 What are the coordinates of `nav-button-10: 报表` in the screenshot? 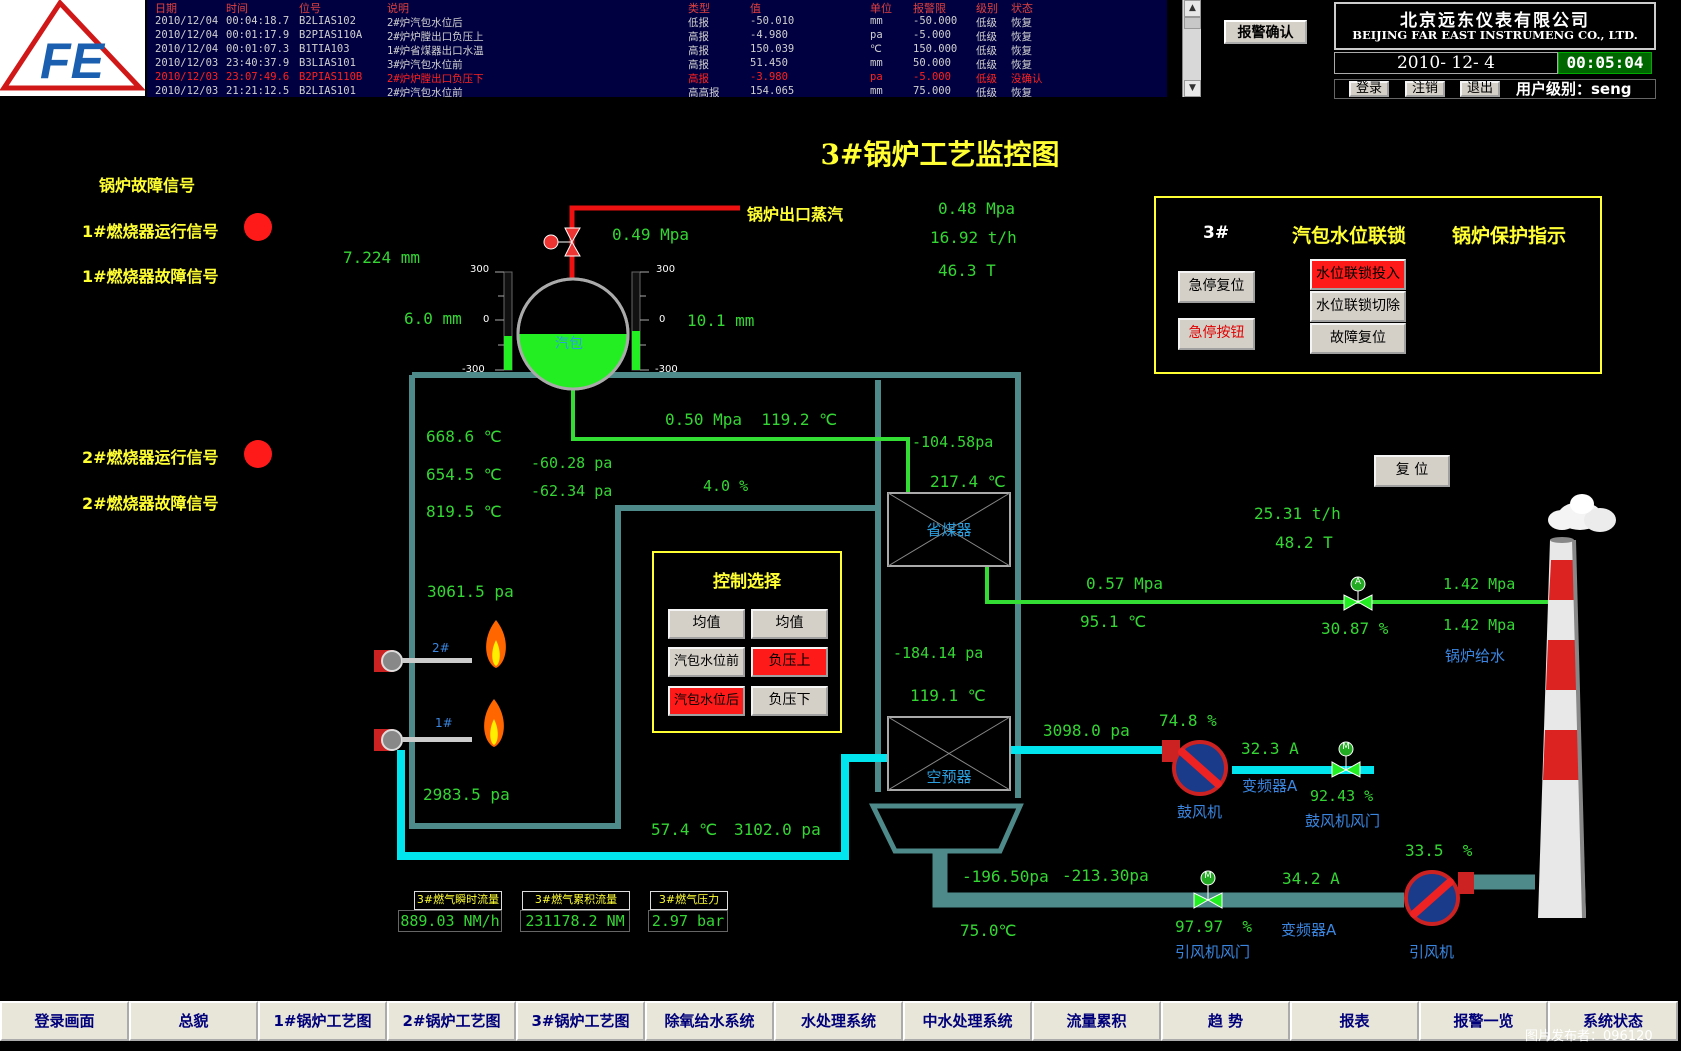 It's located at (1354, 1021).